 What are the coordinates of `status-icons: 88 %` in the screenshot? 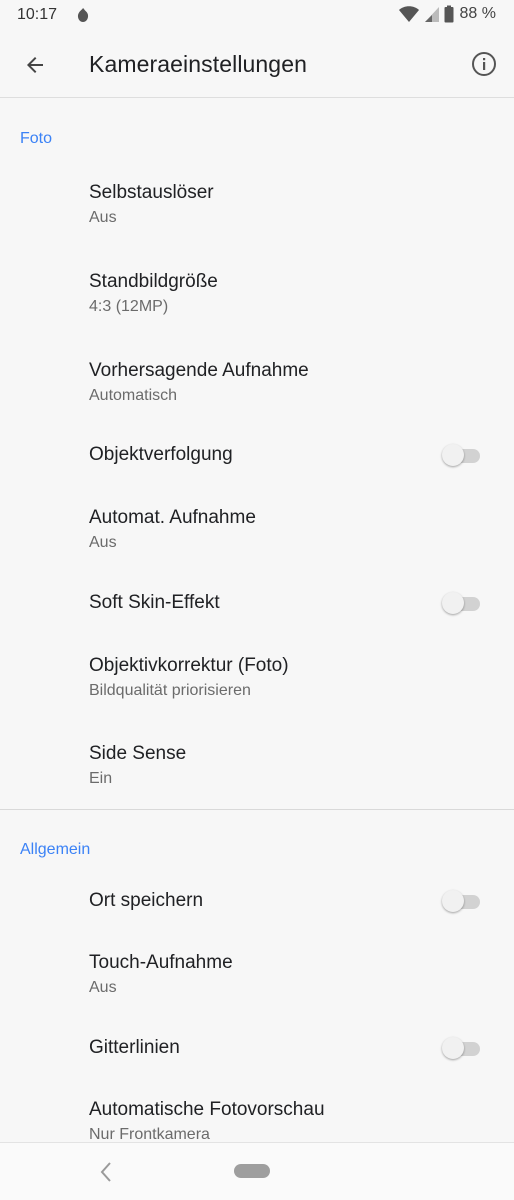 It's located at (447, 14).